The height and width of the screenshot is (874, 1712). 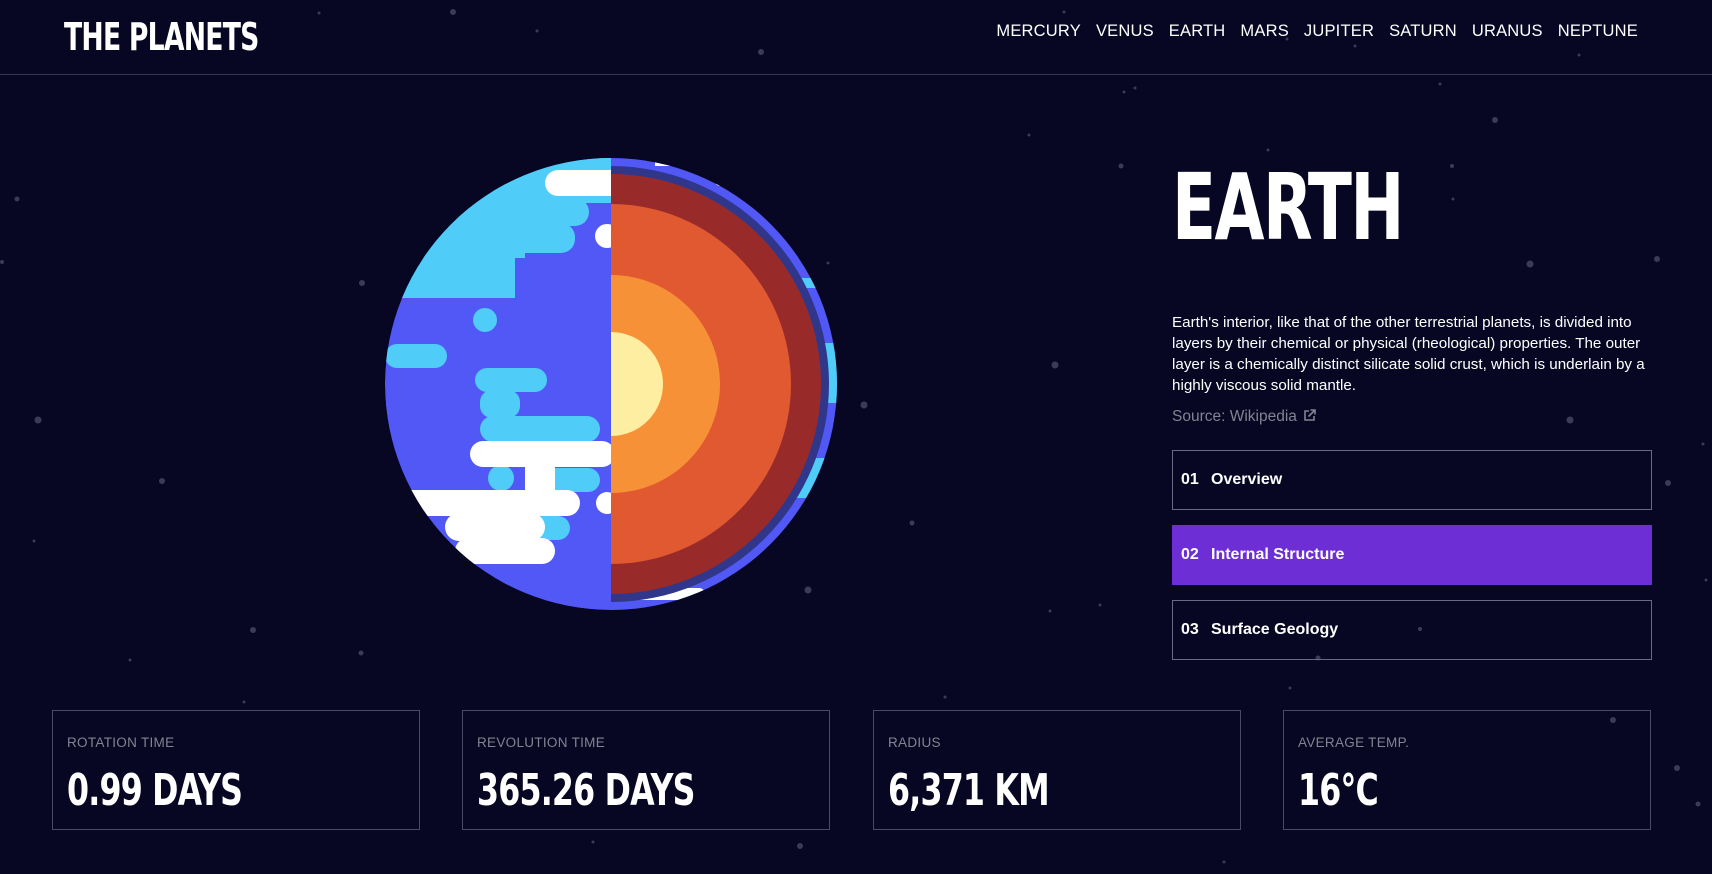 I want to click on tab-number: 01, so click(x=1190, y=479).